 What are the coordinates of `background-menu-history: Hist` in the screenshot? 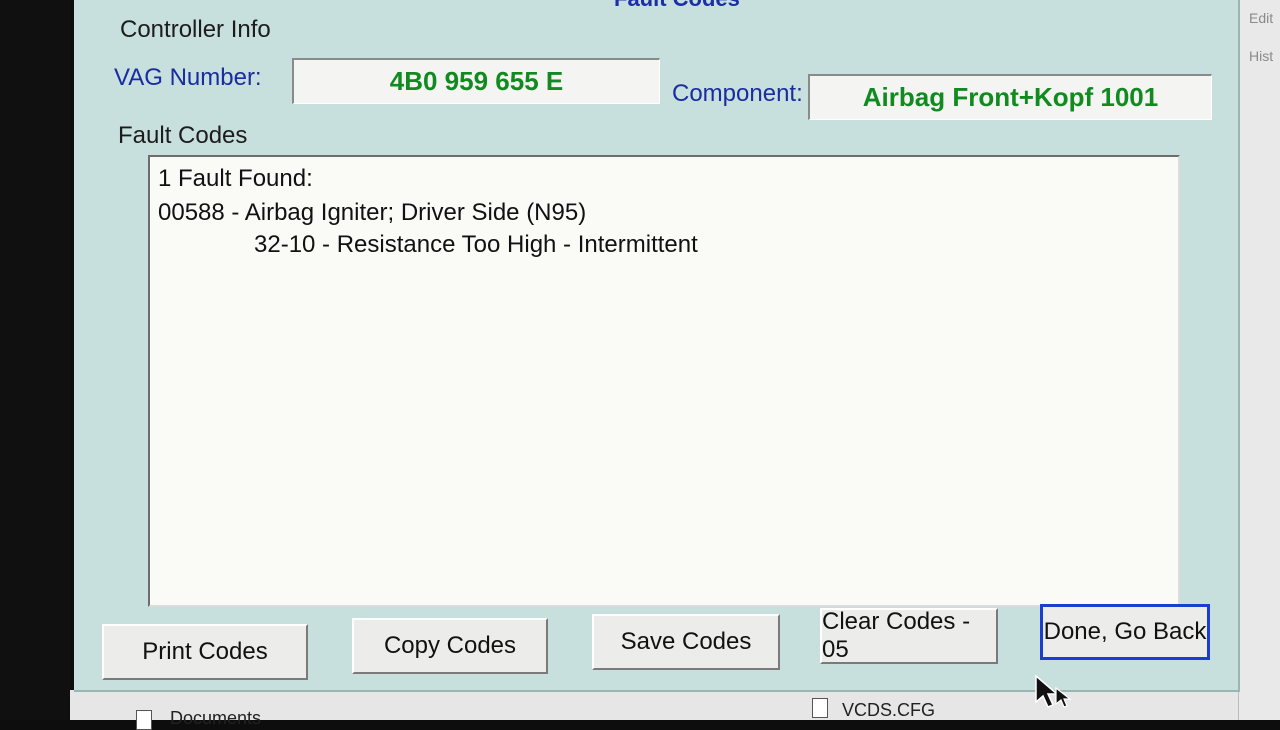 It's located at (1261, 56).